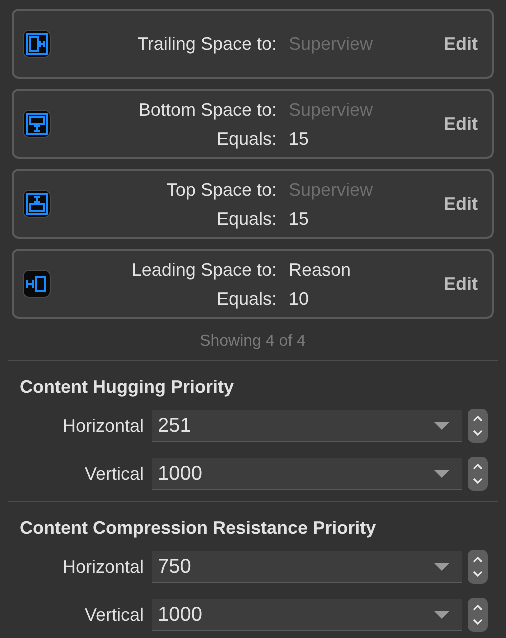 The image size is (506, 638). What do you see at coordinates (208, 110) in the screenshot?
I see `constraint-label: Bottom Space to:` at bounding box center [208, 110].